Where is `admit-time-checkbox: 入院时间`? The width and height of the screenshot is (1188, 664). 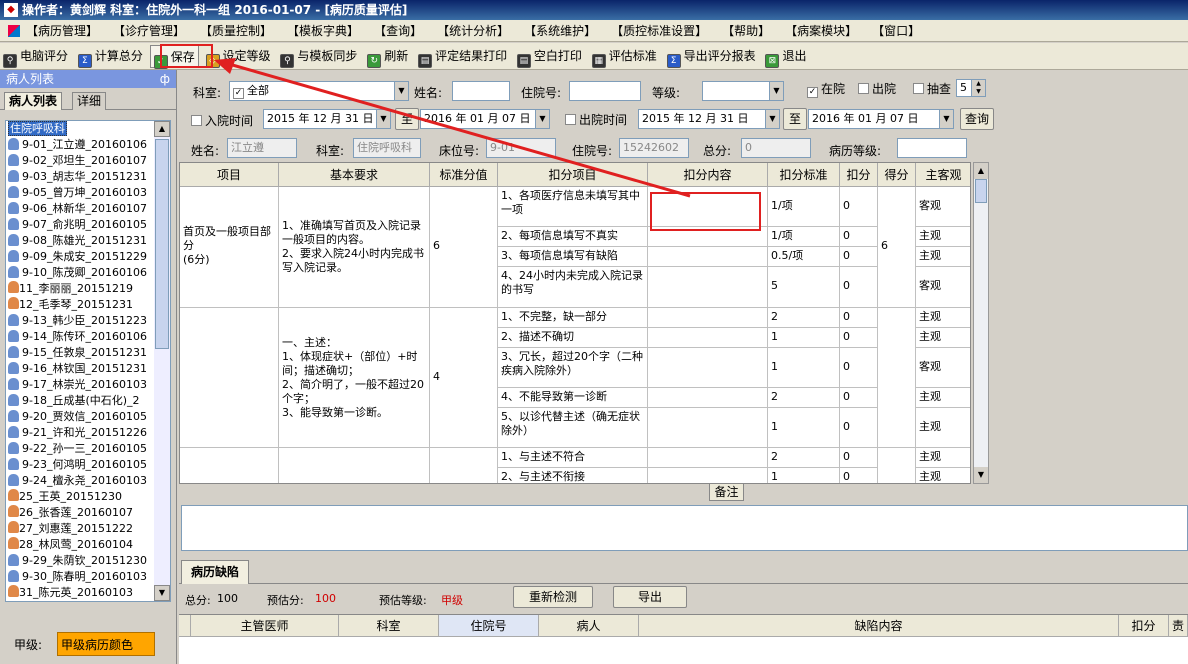 admit-time-checkbox: 入院时间 is located at coordinates (222, 120).